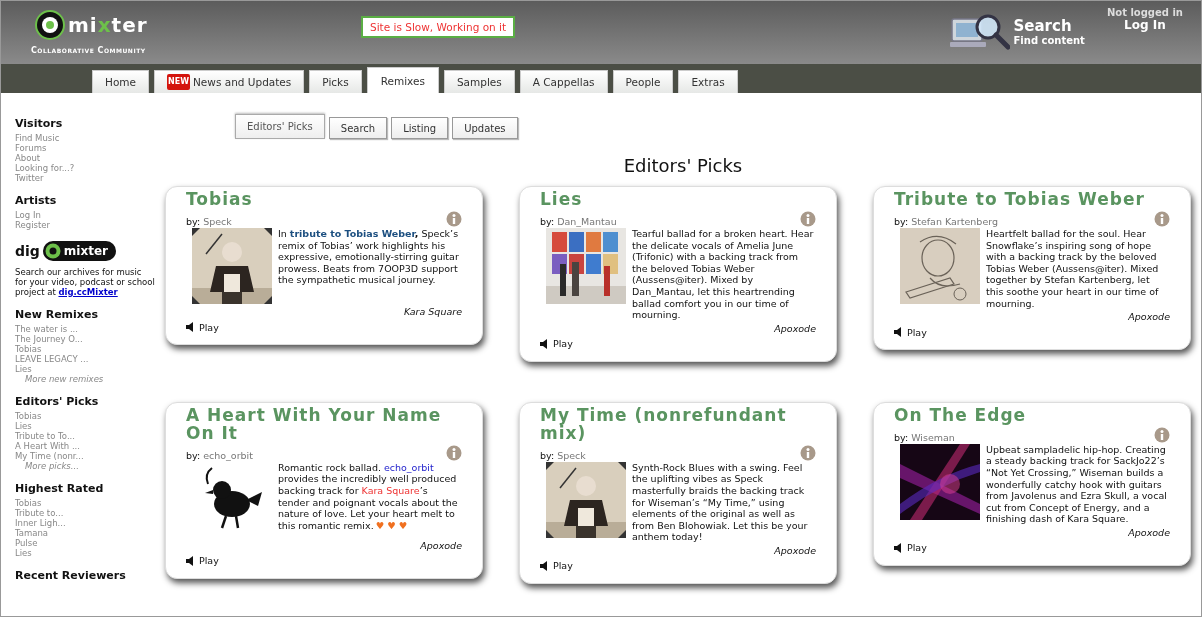 The width and height of the screenshot is (1202, 617). I want to click on artist-link: Stefan Kartenberg, so click(954, 221).